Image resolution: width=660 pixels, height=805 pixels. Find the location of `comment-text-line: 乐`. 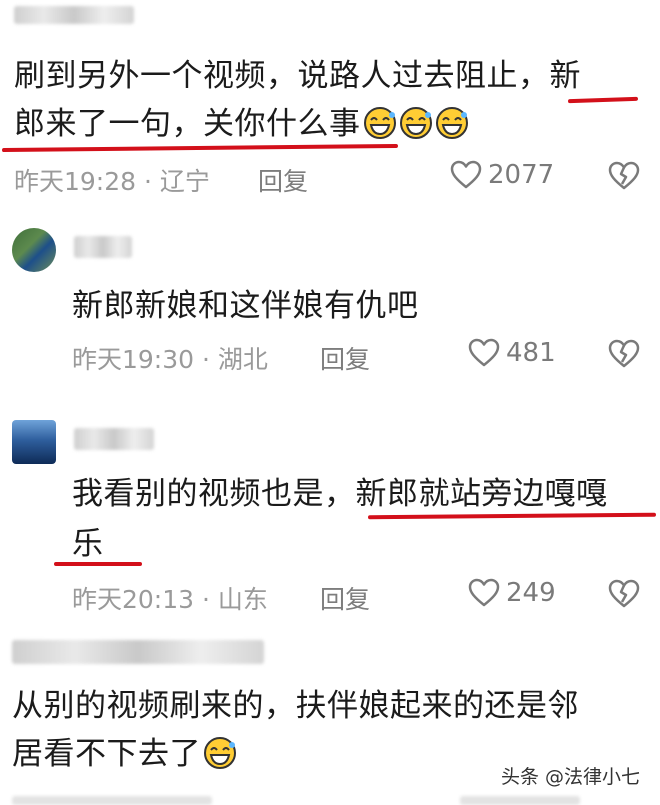

comment-text-line: 乐 is located at coordinates (88, 544).